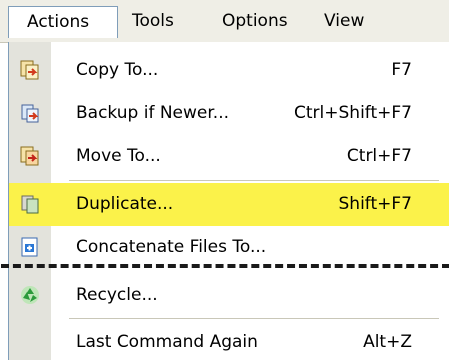 The image size is (449, 364). I want to click on menu-actions: Actions, so click(63, 22).